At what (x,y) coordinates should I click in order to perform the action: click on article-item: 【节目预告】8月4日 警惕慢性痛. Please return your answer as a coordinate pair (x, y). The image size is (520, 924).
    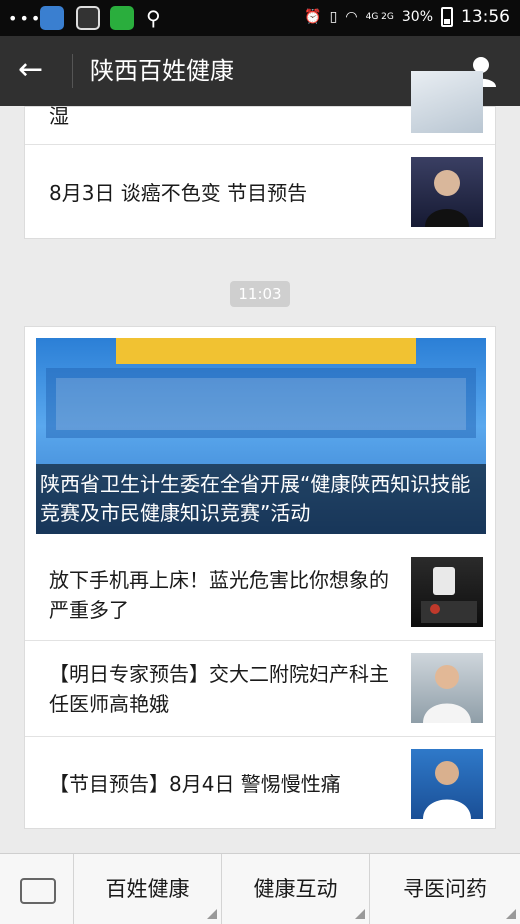
    Looking at the image, I should click on (260, 783).